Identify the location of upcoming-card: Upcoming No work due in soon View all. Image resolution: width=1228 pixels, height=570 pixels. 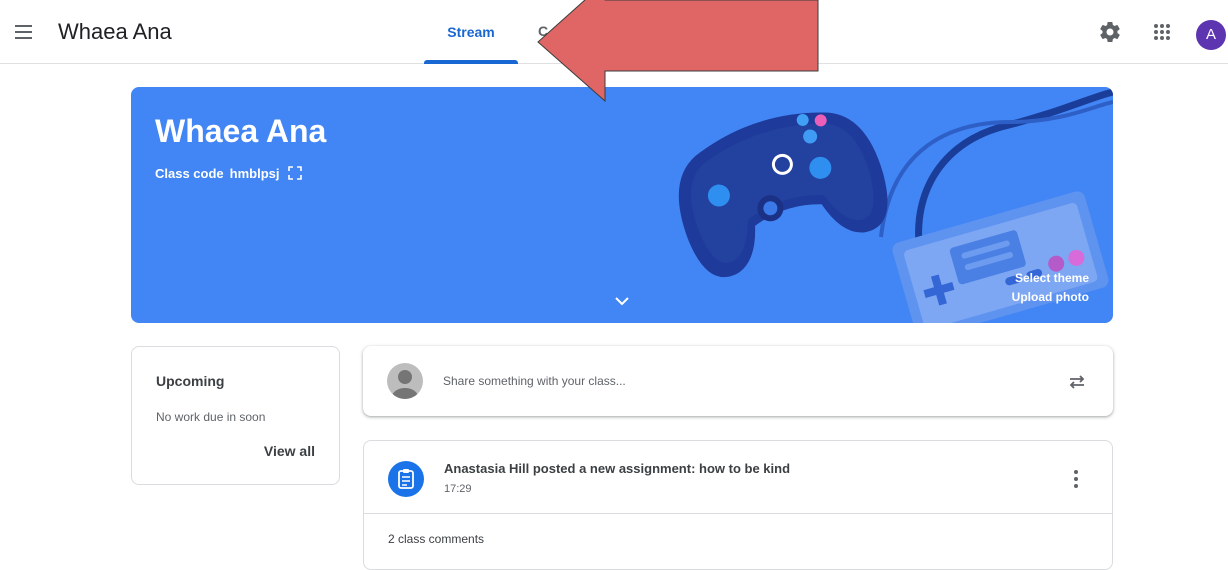
(235, 415).